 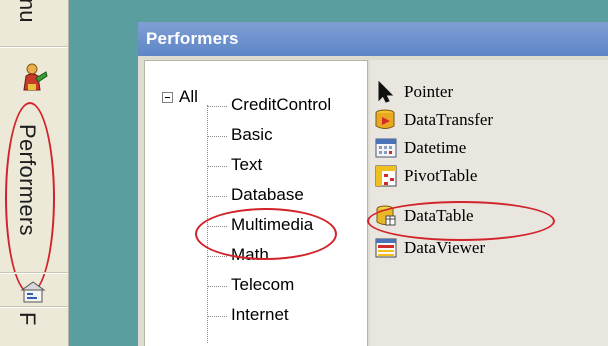 I want to click on tree-item-basic: Basic, so click(x=282, y=136).